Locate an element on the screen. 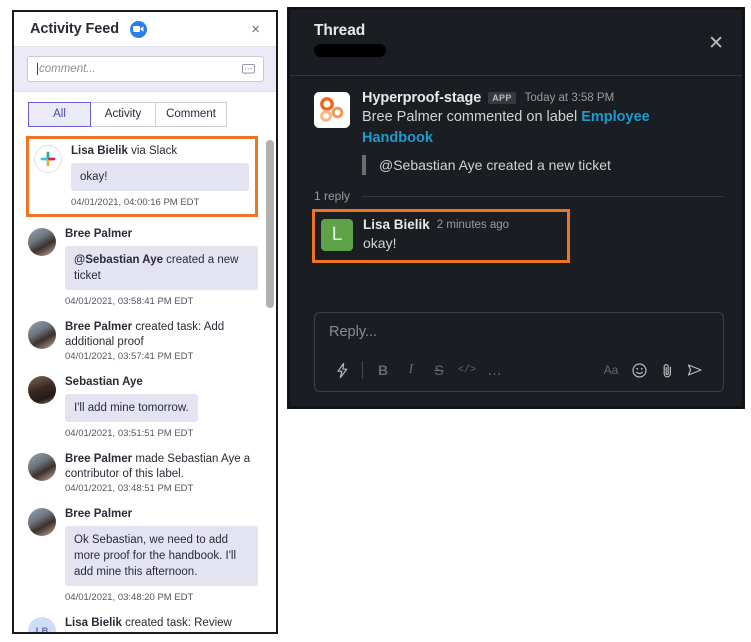 The image size is (751, 642). list-item-header: Lisa Bielik via Slack is located at coordinates (160, 151).